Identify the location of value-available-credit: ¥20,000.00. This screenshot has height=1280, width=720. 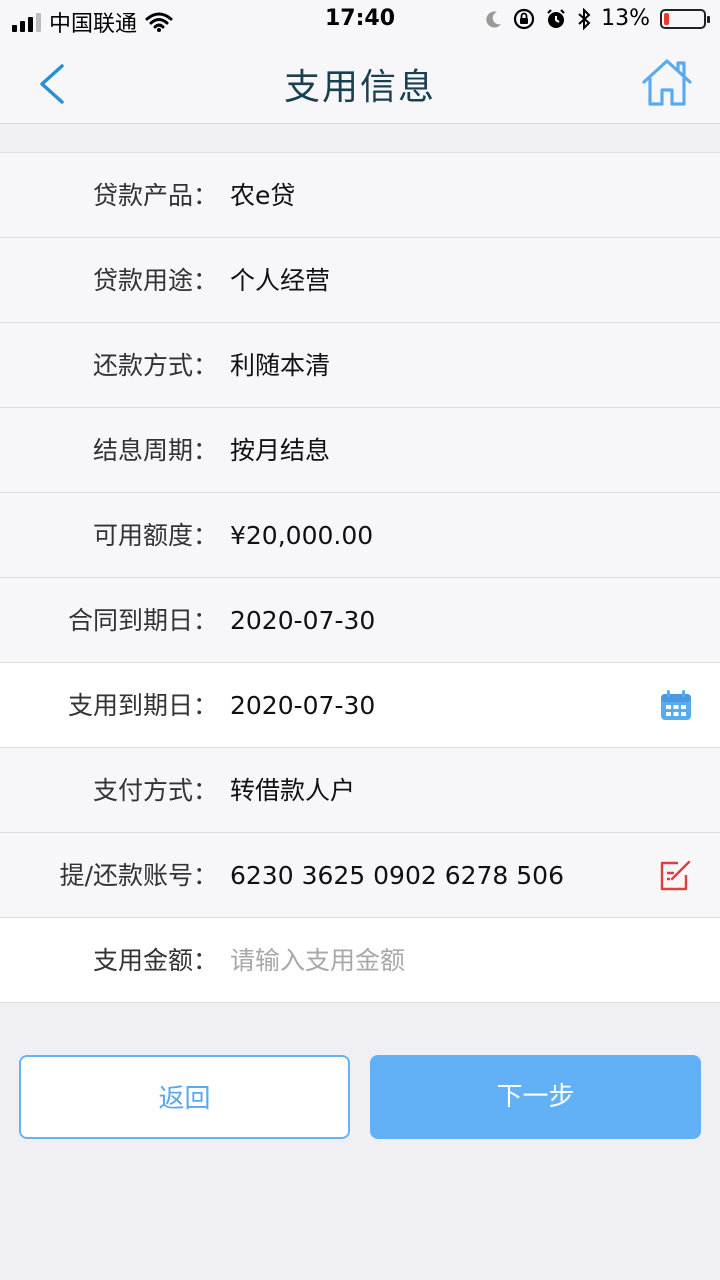
(302, 535).